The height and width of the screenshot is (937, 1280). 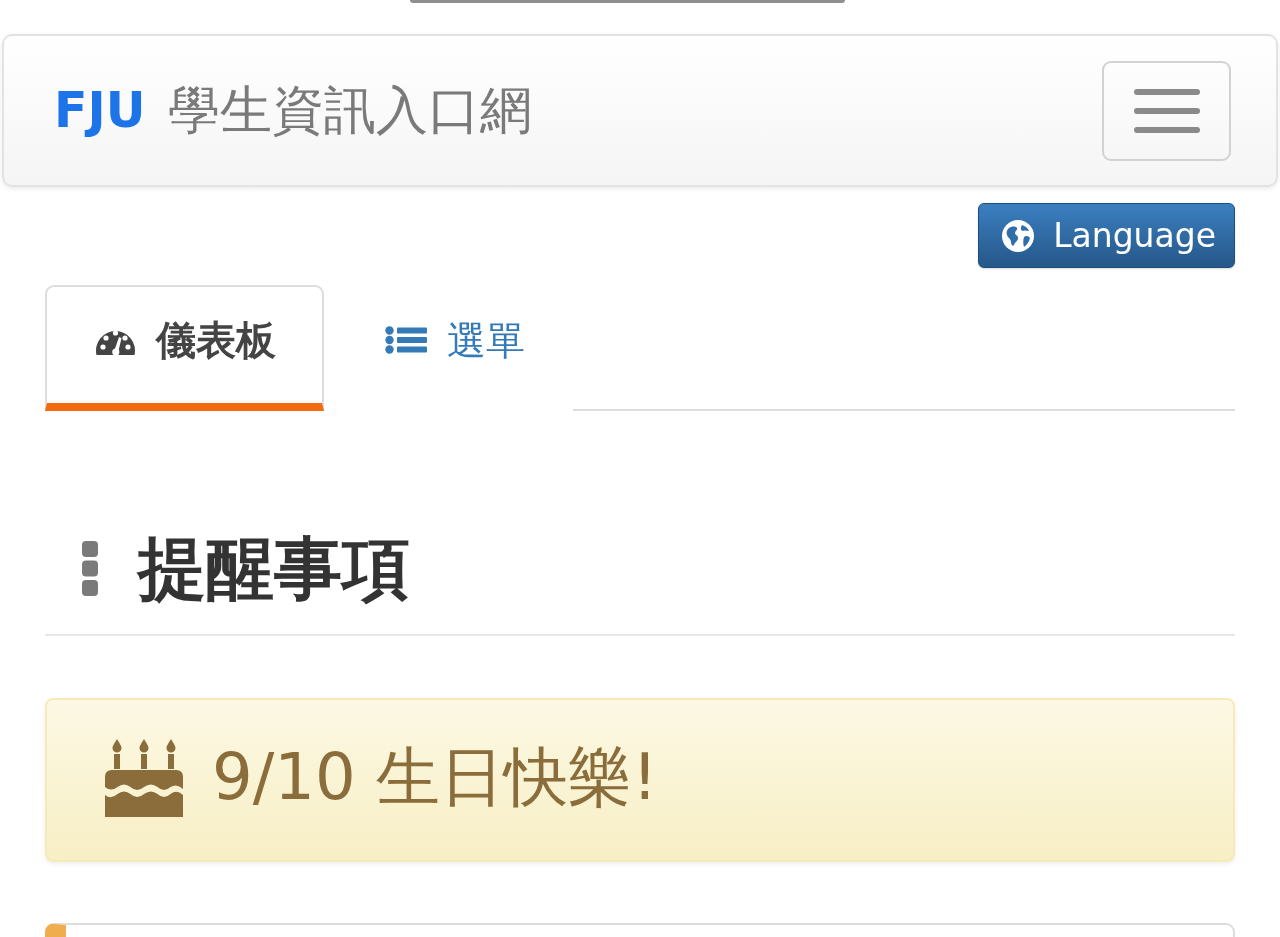 What do you see at coordinates (406, 340) in the screenshot?
I see `list-icon` at bounding box center [406, 340].